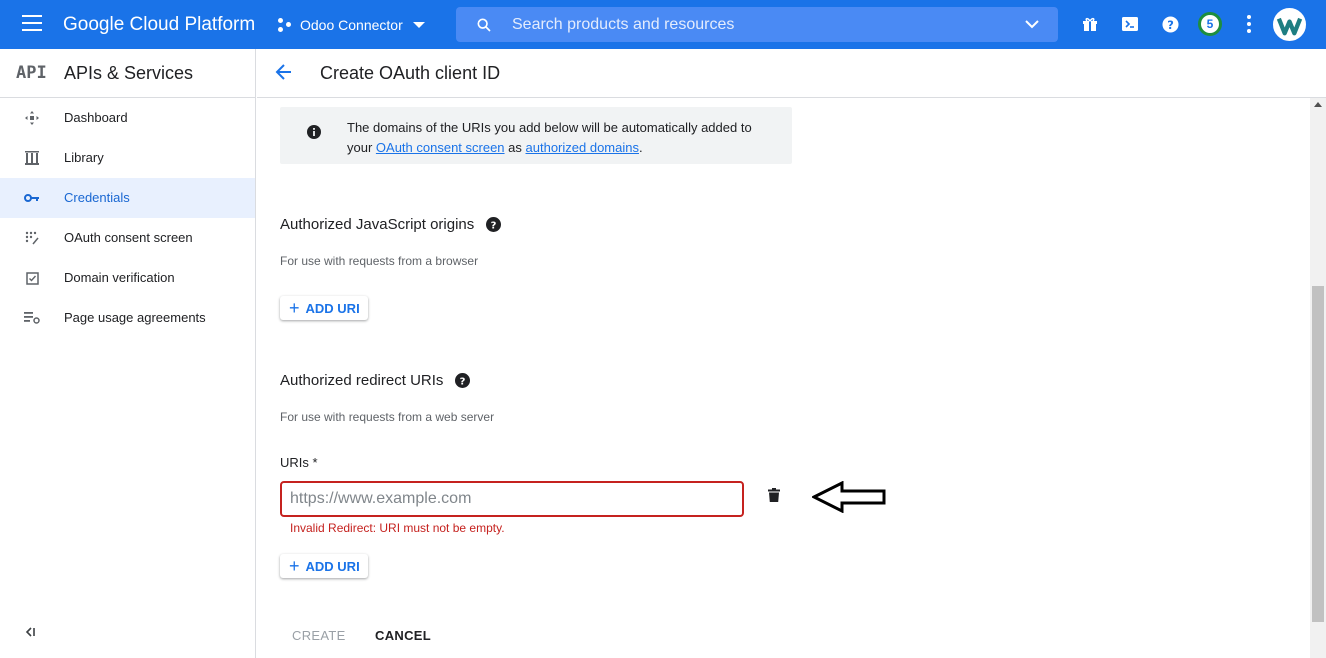 Image resolution: width=1326 pixels, height=658 pixels. I want to click on sidebar-title: APIs & Services, so click(129, 73).